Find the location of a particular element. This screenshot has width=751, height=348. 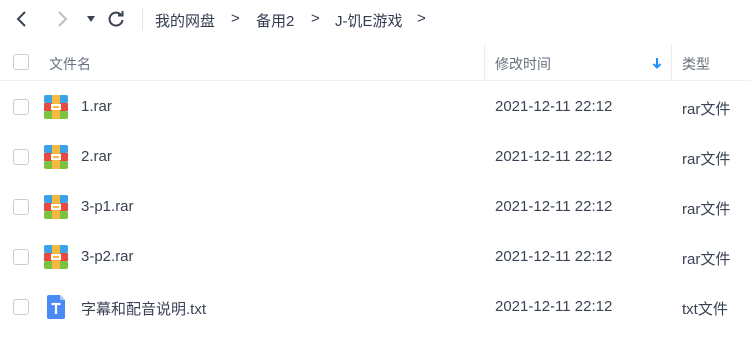

file-name: 2.rar is located at coordinates (96, 156).